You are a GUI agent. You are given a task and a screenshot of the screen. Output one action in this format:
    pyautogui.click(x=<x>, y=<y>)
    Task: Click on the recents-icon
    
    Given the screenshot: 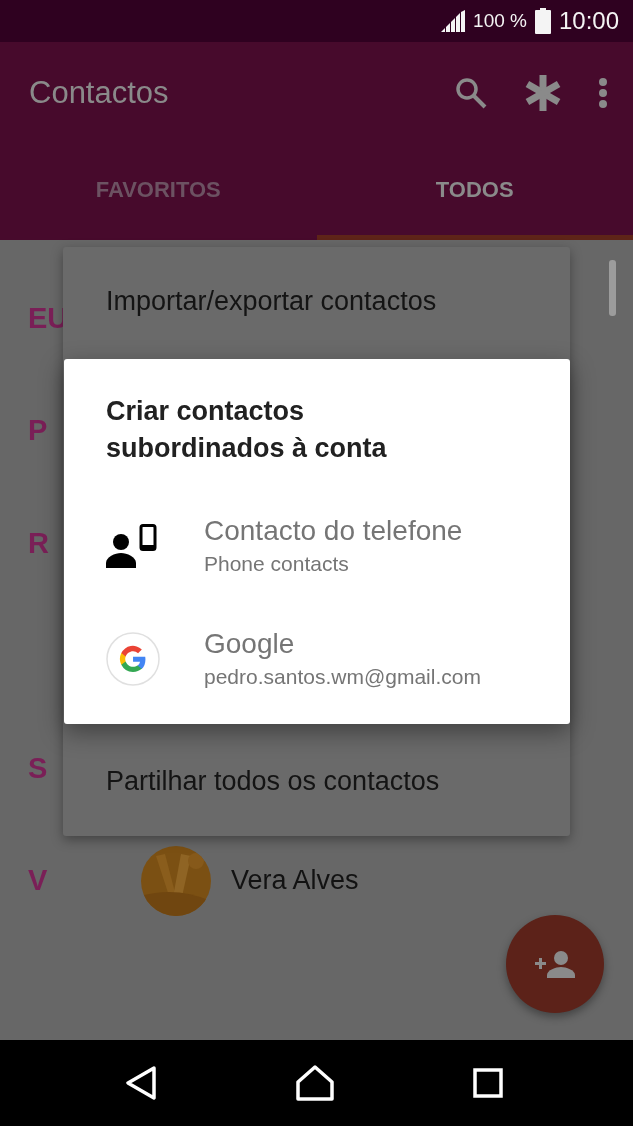 What is the action you would take?
    pyautogui.click(x=488, y=1083)
    